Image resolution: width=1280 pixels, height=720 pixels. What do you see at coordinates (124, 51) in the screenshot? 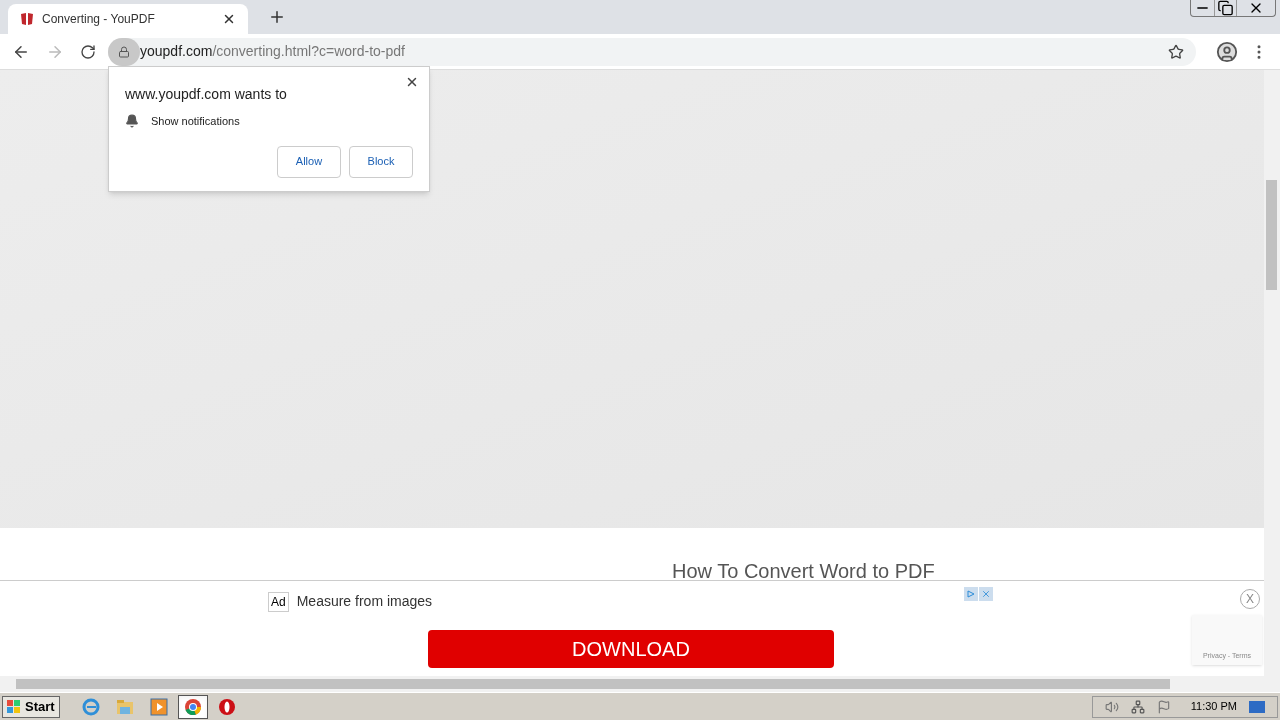
I see `lock-icon` at bounding box center [124, 51].